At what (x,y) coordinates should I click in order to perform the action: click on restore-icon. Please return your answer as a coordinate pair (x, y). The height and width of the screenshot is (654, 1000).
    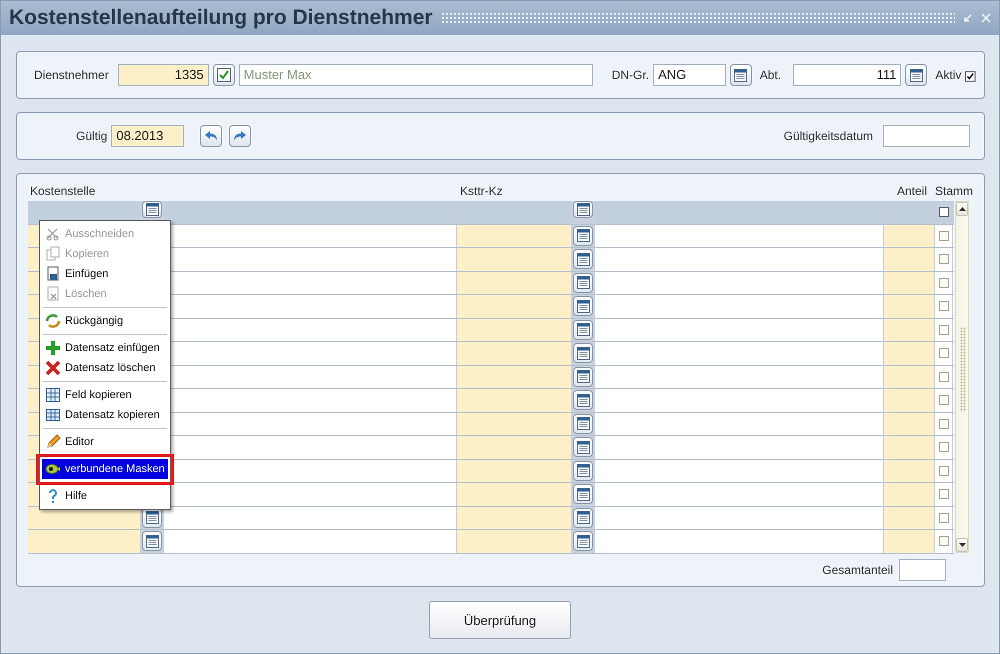
    Looking at the image, I should click on (968, 18).